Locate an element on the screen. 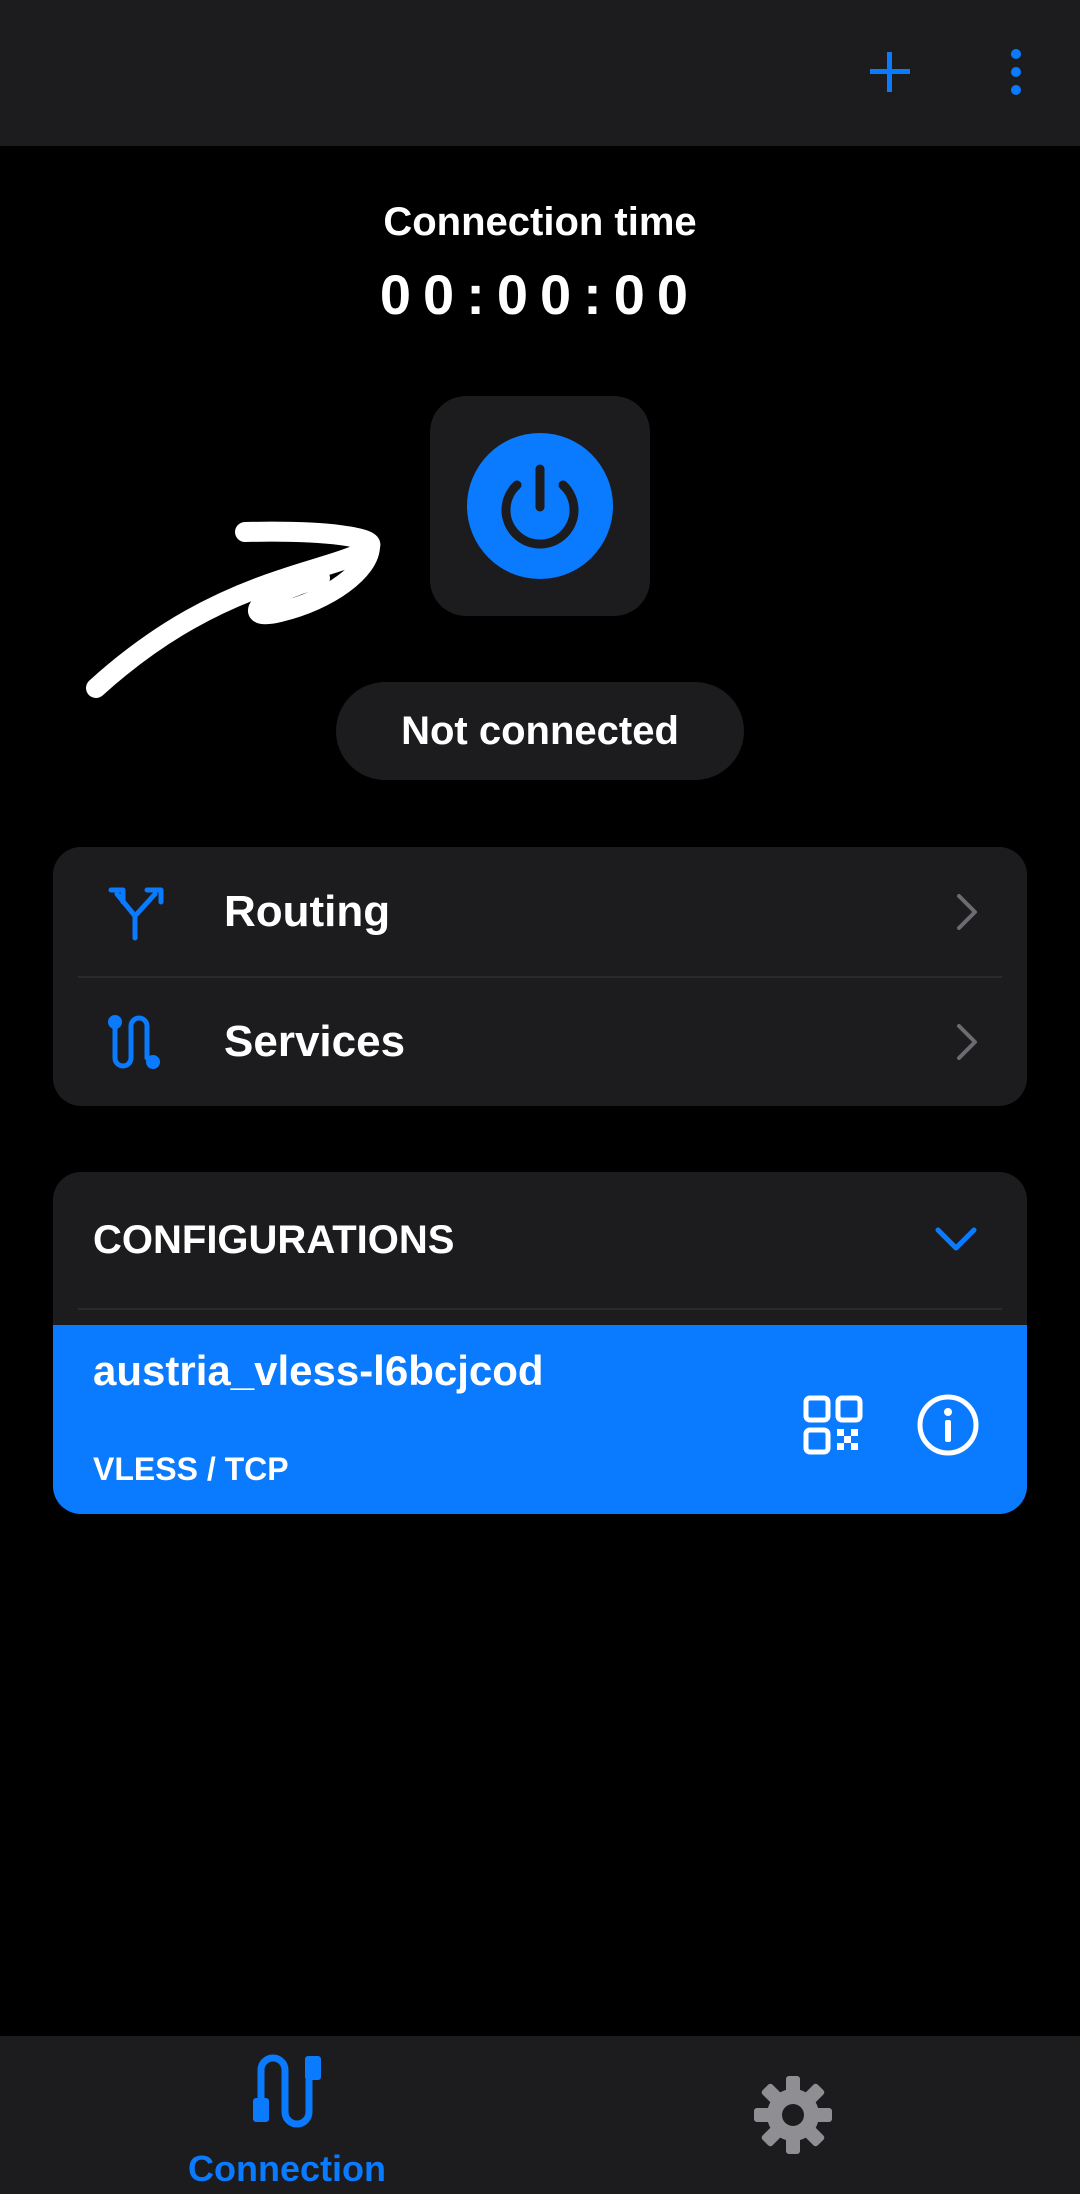  qr-code-icon is located at coordinates (833, 1425).